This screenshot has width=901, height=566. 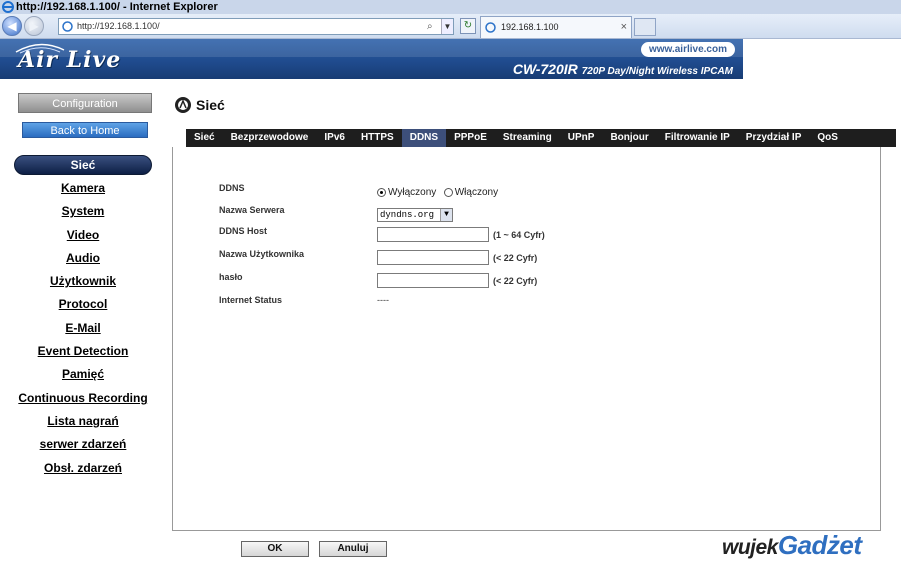 I want to click on model-description: 720P Day/Night Wireless IPCAM, so click(x=657, y=71).